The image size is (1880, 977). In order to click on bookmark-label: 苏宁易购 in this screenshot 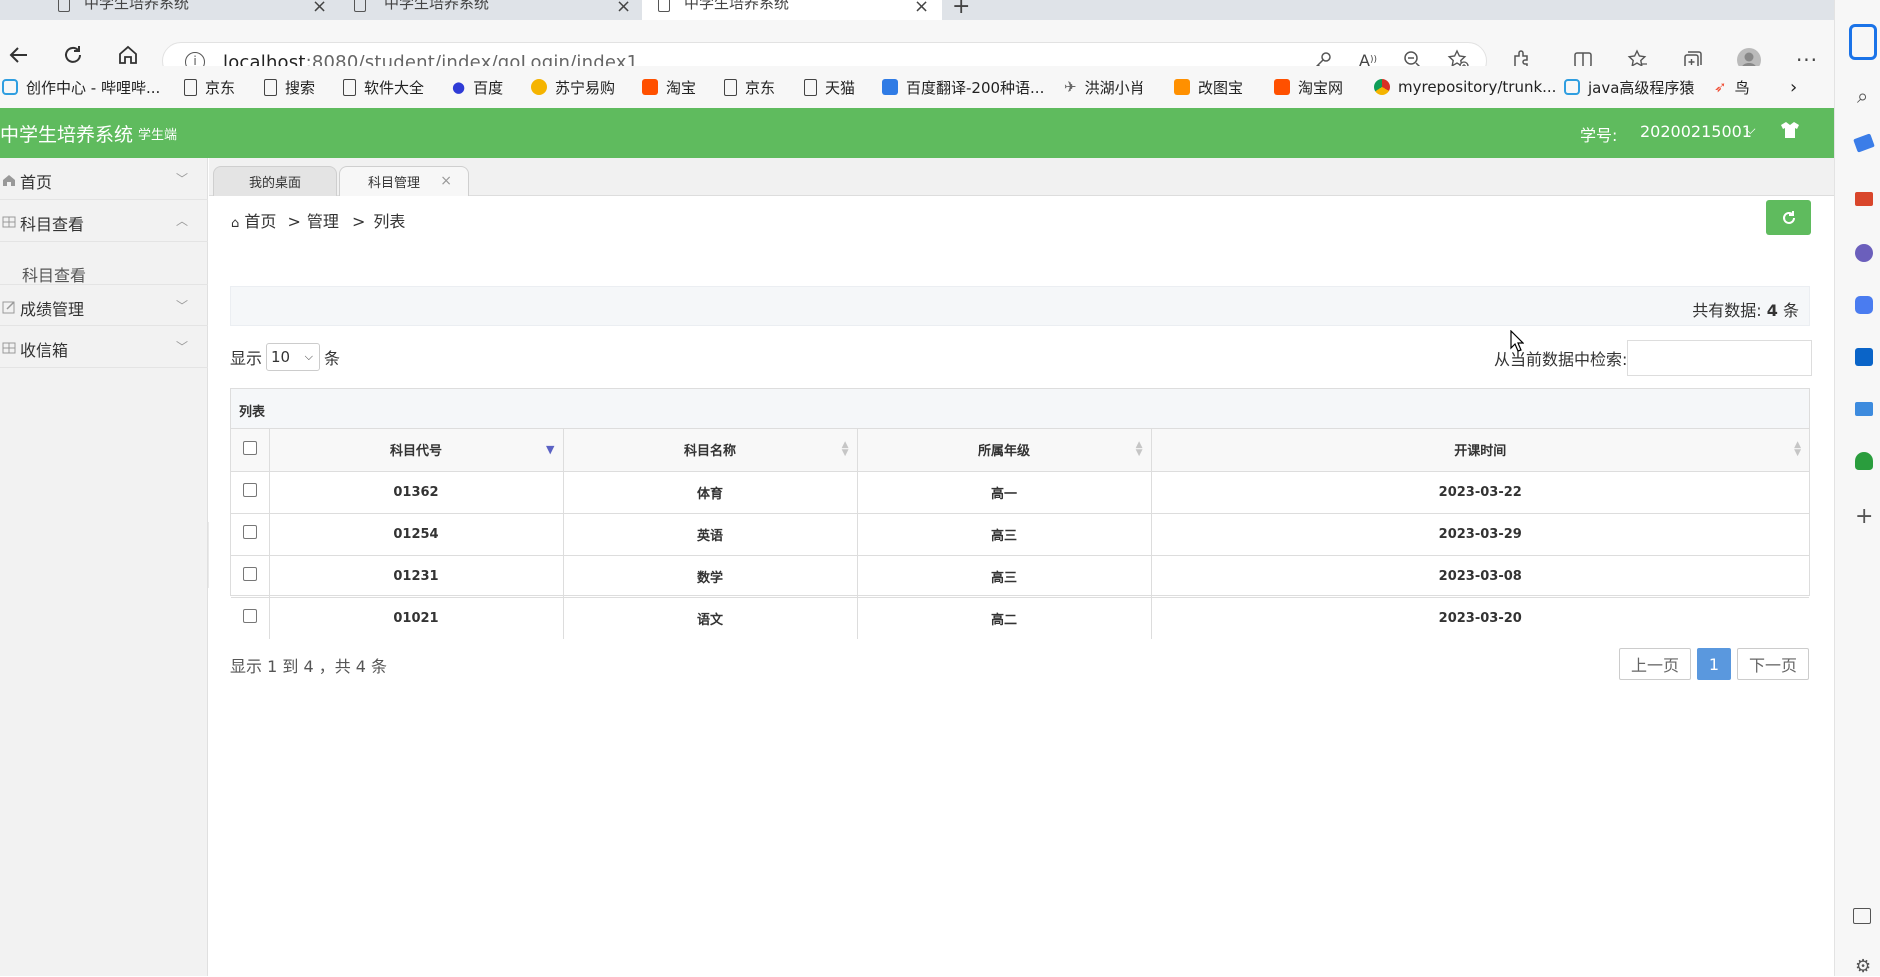, I will do `click(585, 87)`.